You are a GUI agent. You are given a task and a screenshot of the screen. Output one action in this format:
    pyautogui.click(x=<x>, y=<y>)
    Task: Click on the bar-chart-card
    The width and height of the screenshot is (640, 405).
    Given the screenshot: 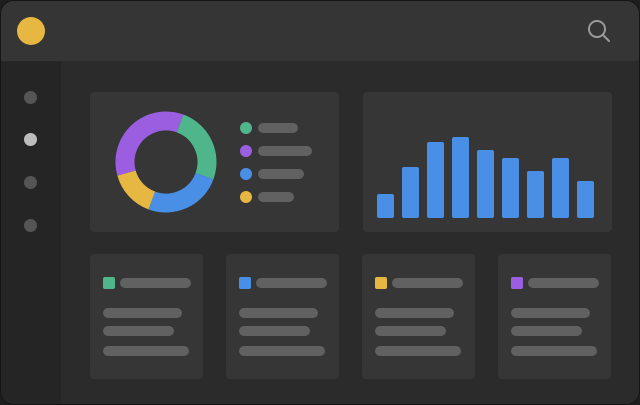 What is the action you would take?
    pyautogui.click(x=487, y=162)
    